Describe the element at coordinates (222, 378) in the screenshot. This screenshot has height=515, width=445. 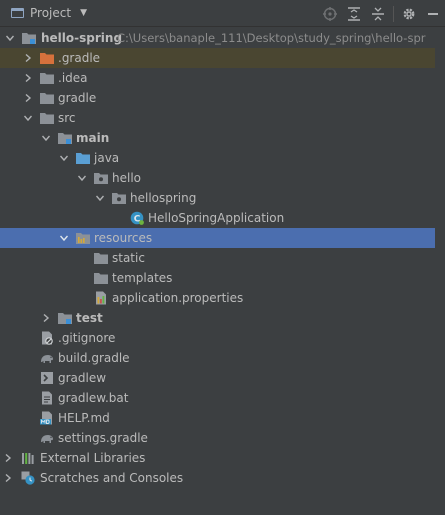
I see `tree-row-gradlew: gradlew` at that location.